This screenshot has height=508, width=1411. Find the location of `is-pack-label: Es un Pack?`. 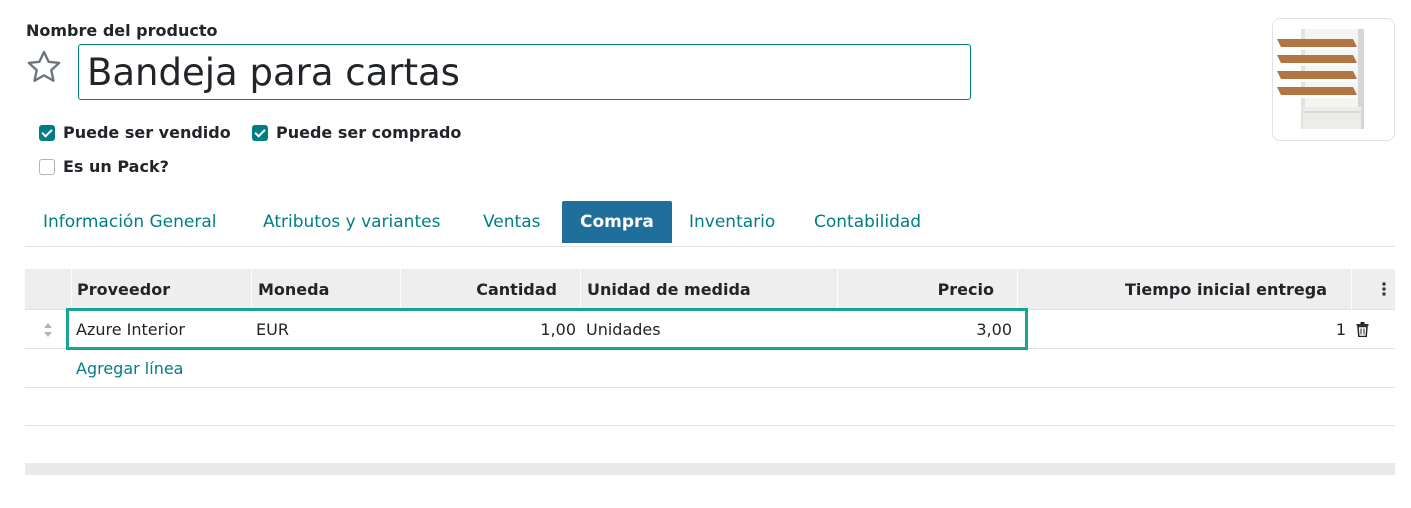

is-pack-label: Es un Pack? is located at coordinates (116, 166).